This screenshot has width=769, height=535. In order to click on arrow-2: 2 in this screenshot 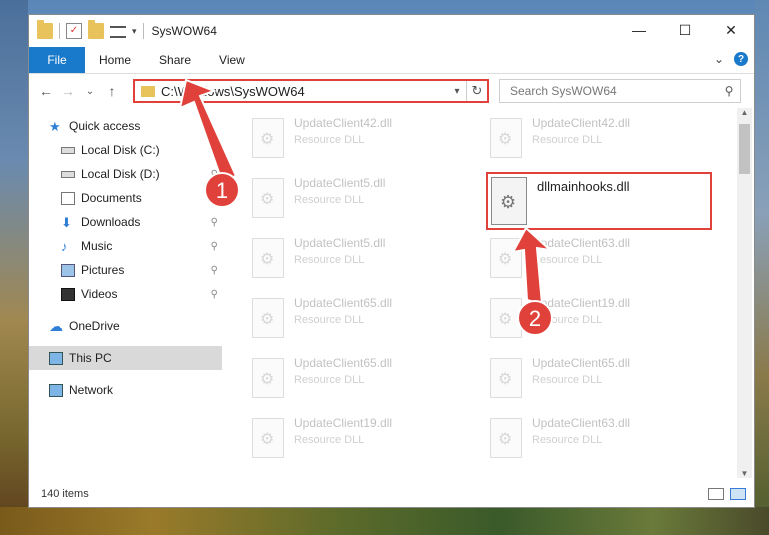, I will do `click(532, 281)`.